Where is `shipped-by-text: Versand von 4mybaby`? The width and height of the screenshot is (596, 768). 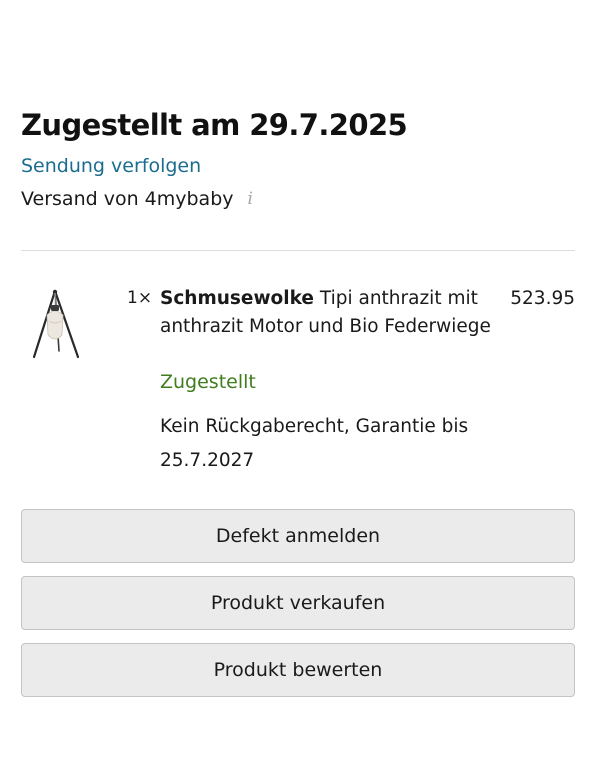
shipped-by-text: Versand von 4mybaby is located at coordinates (127, 199).